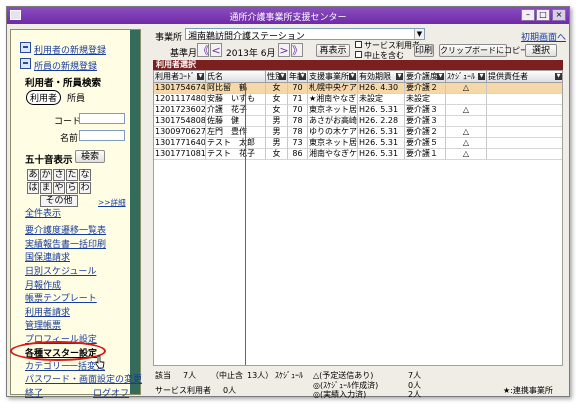 Image resolution: width=578 pixels, height=403 pixels. Describe the element at coordinates (358, 132) in the screenshot. I see `table-row: 1300970627 左門 豊作男 78 ゆりの木ケア H26. 5.31 要介護２ △` at that location.